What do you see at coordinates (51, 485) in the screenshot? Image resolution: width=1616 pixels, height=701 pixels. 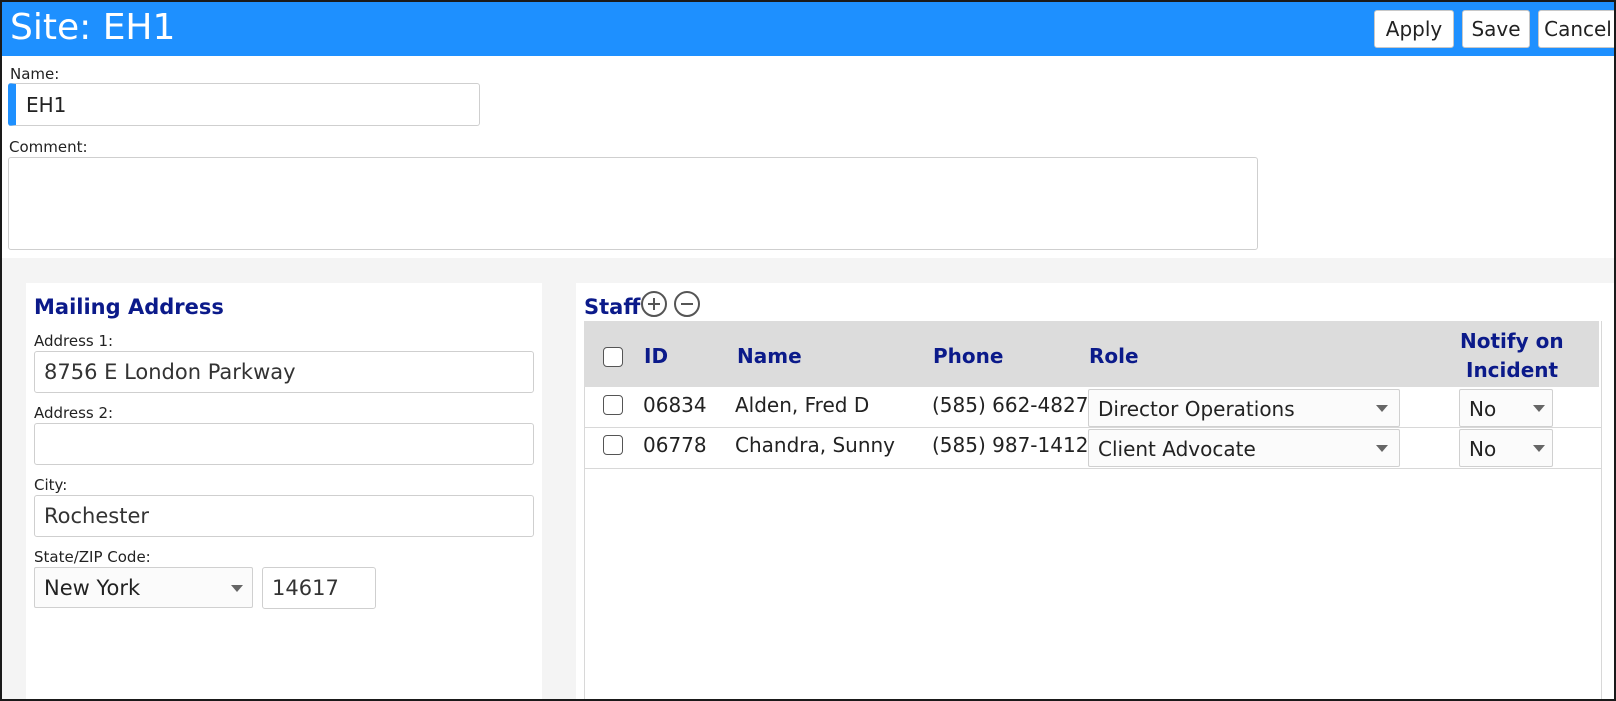 I see `city-label: City:` at bounding box center [51, 485].